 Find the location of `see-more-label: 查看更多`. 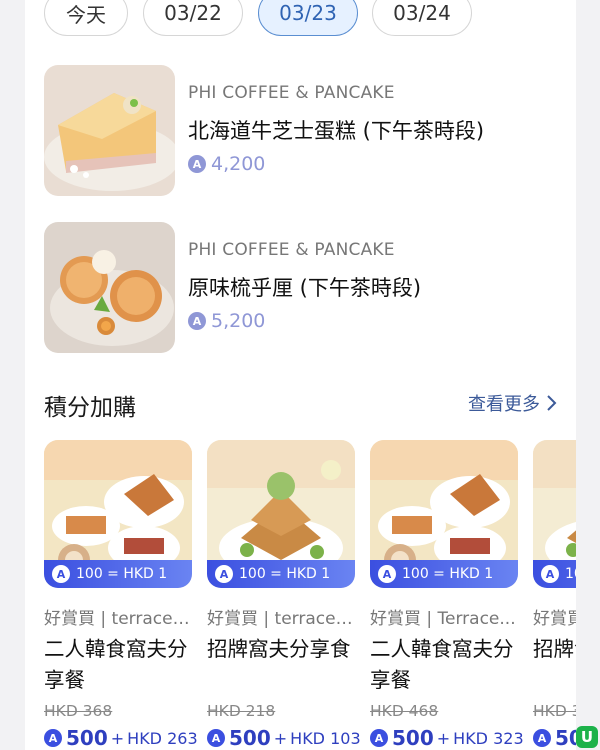

see-more-label: 查看更多 is located at coordinates (504, 404).